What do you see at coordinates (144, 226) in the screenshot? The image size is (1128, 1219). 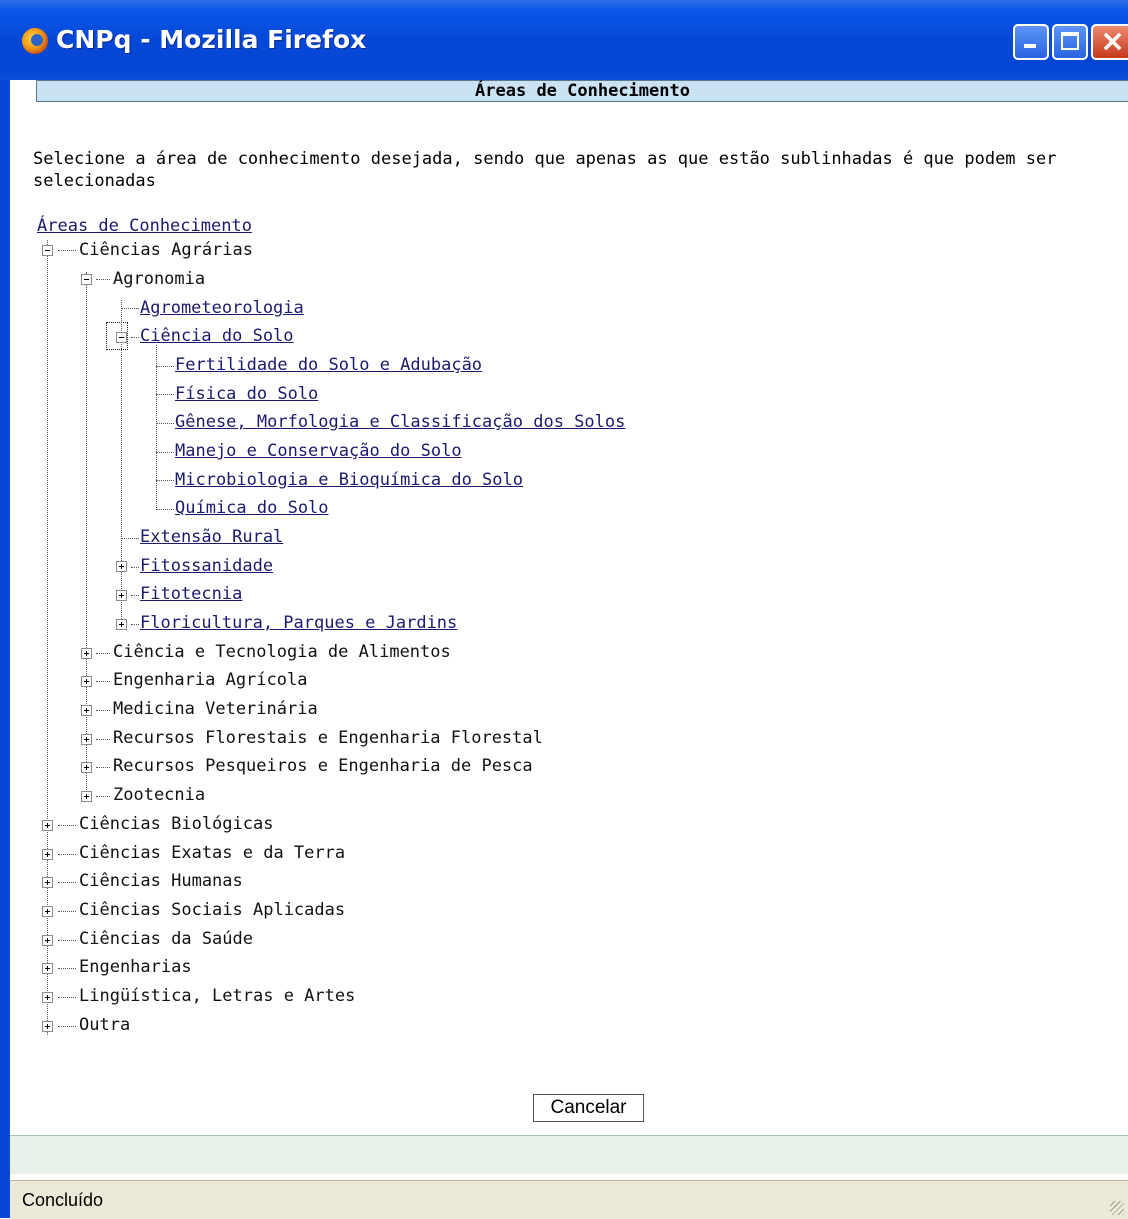 I see `tree-root-link: Áreas de Conhecimento` at bounding box center [144, 226].